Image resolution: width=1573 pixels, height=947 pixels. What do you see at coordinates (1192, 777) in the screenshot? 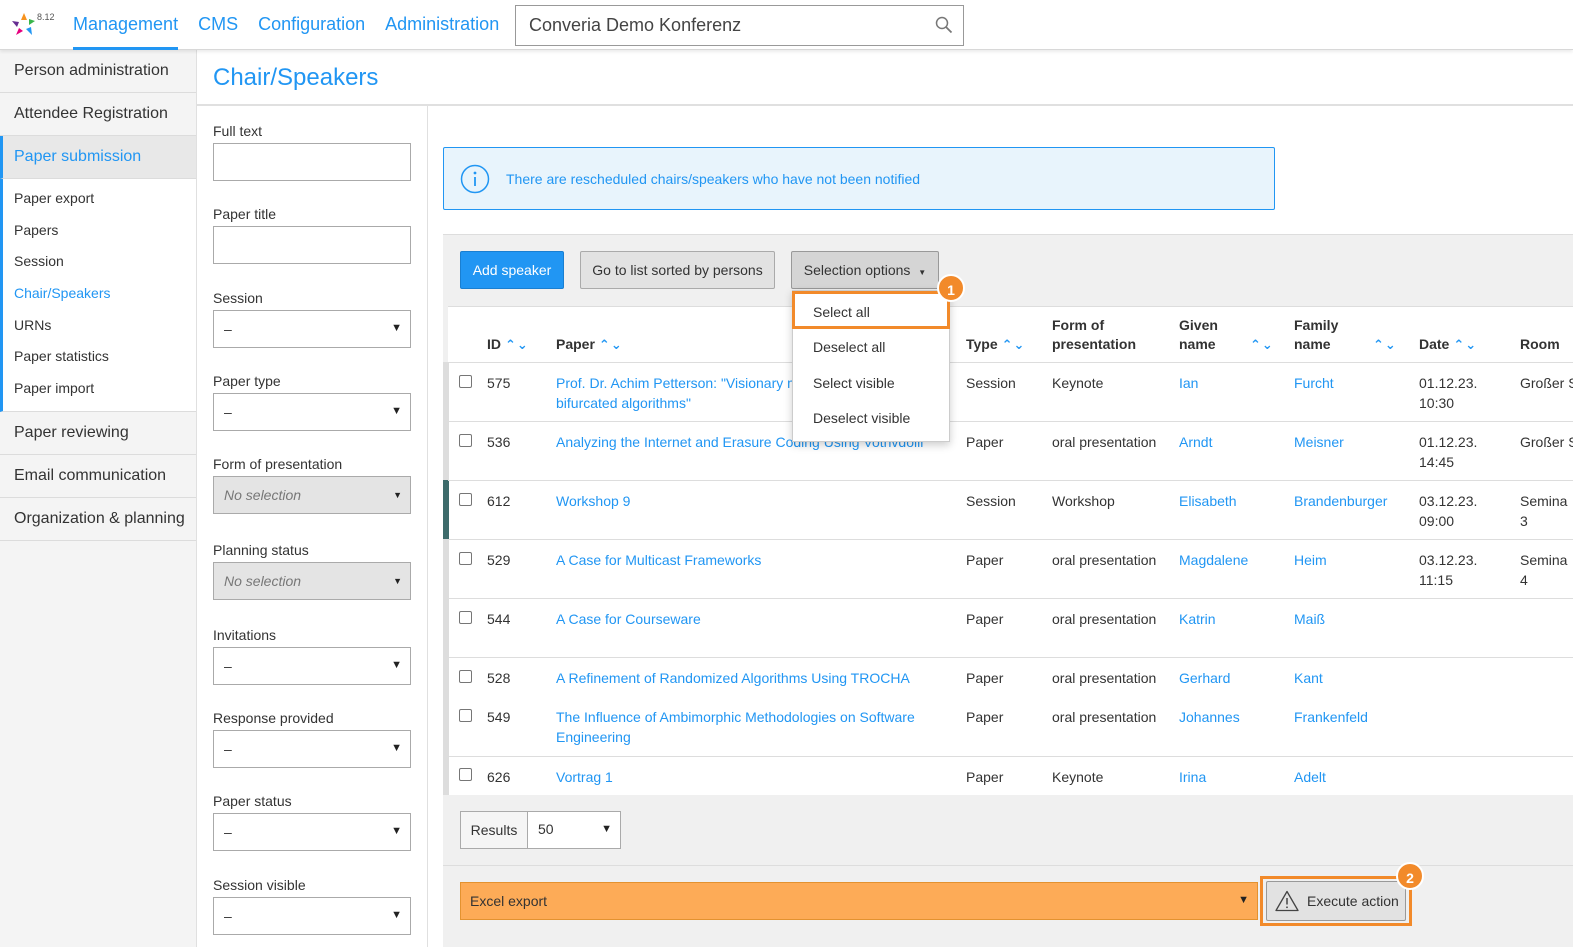
I see `row-given-name-link: Irina` at bounding box center [1192, 777].